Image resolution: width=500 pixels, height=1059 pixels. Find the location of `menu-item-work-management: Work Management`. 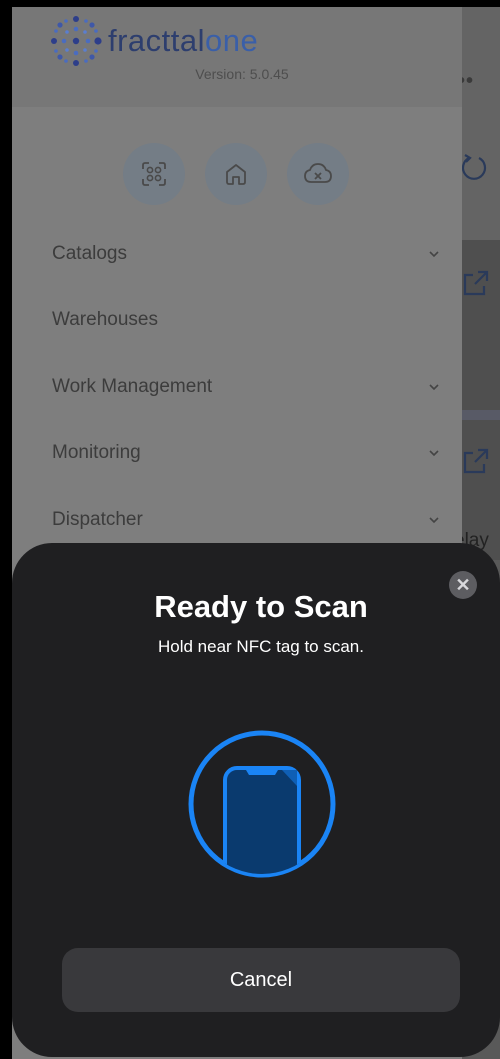

menu-item-work-management: Work Management is located at coordinates (247, 387).